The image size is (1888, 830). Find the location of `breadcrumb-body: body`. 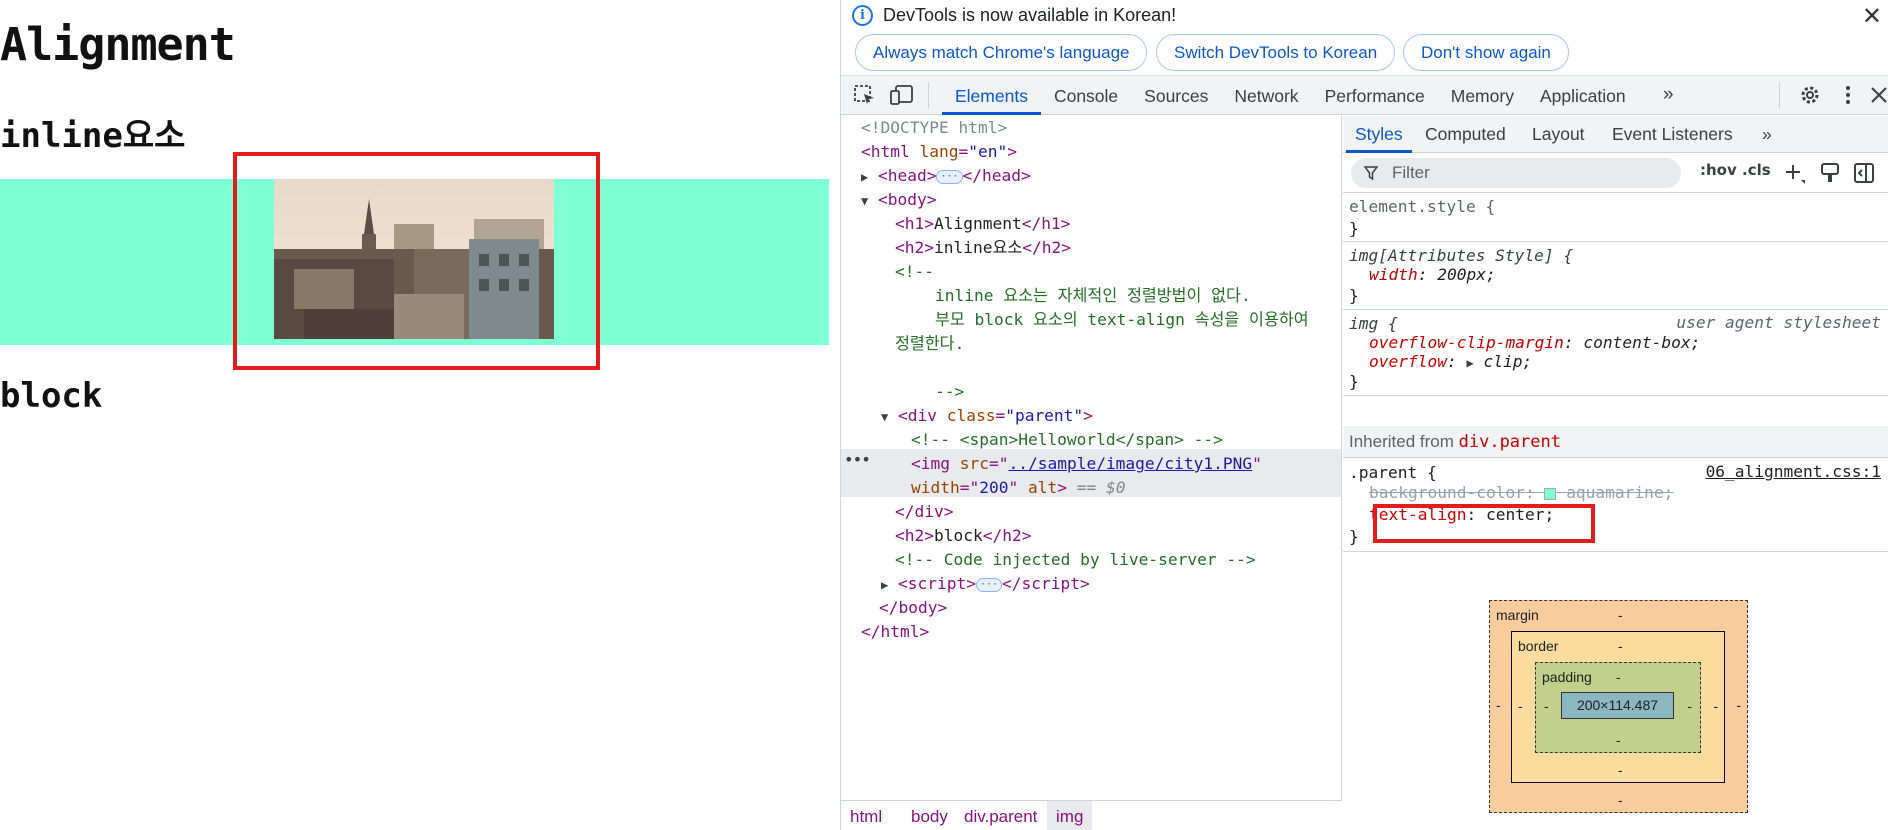

breadcrumb-body: body is located at coordinates (929, 815).